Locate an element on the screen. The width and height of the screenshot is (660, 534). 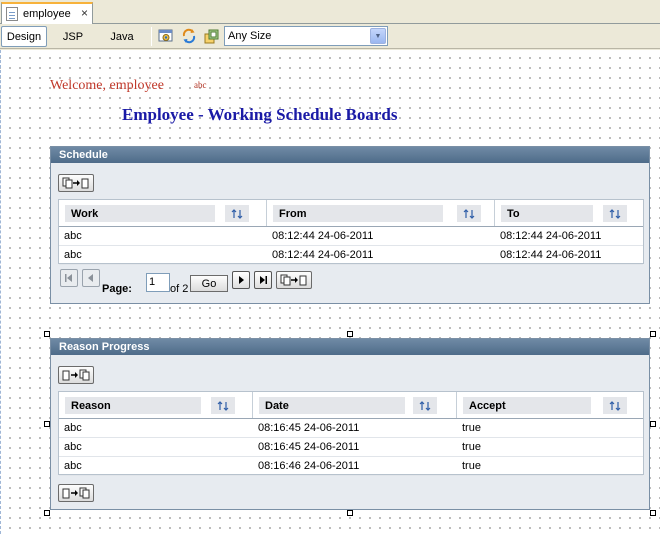
first-page-button is located at coordinates (69, 278).